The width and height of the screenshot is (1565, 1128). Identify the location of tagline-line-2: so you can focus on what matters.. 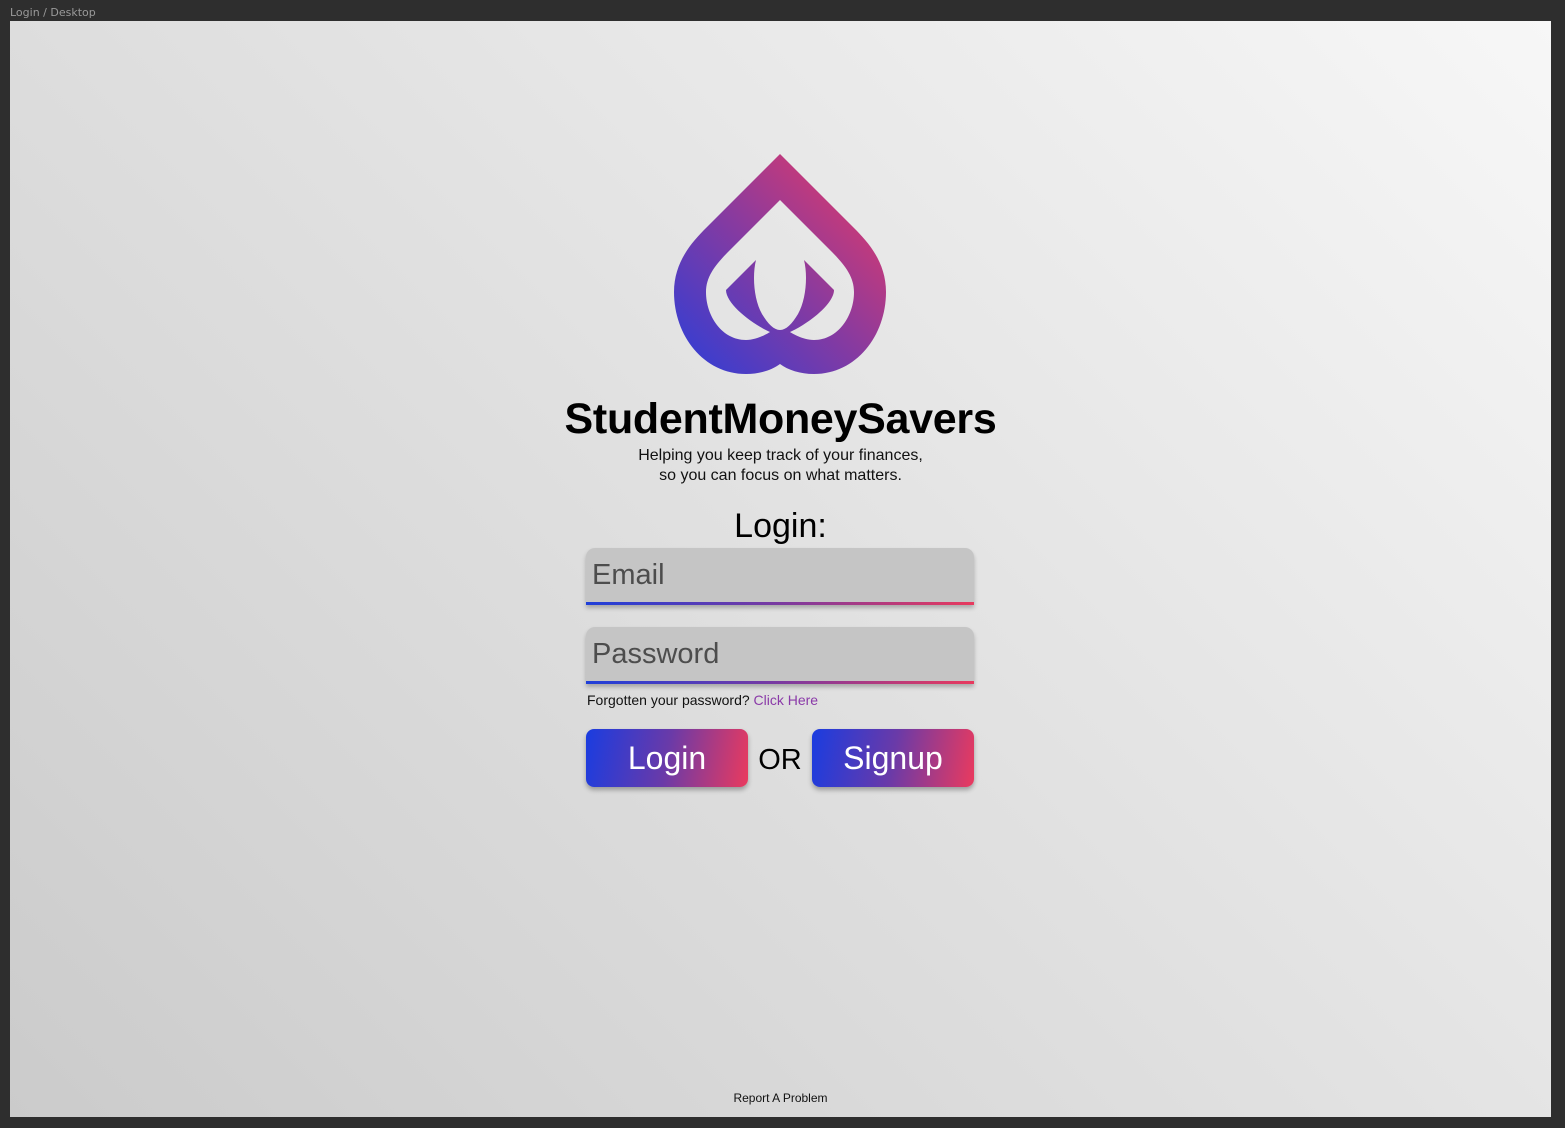
(780, 475).